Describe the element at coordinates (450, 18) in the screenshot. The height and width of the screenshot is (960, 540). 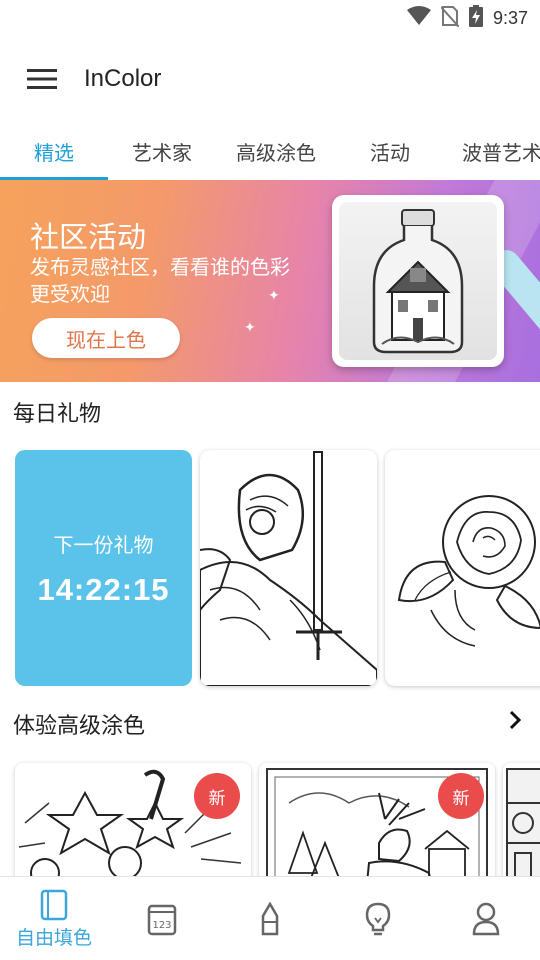
I see `no-sim-icon` at that location.